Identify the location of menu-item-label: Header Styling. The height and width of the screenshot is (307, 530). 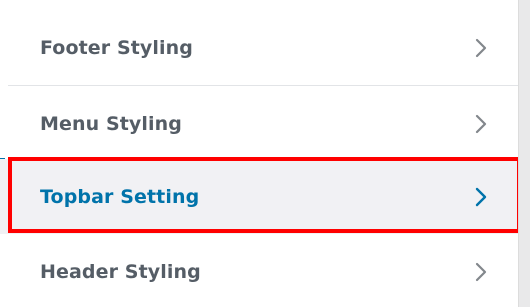
(120, 271).